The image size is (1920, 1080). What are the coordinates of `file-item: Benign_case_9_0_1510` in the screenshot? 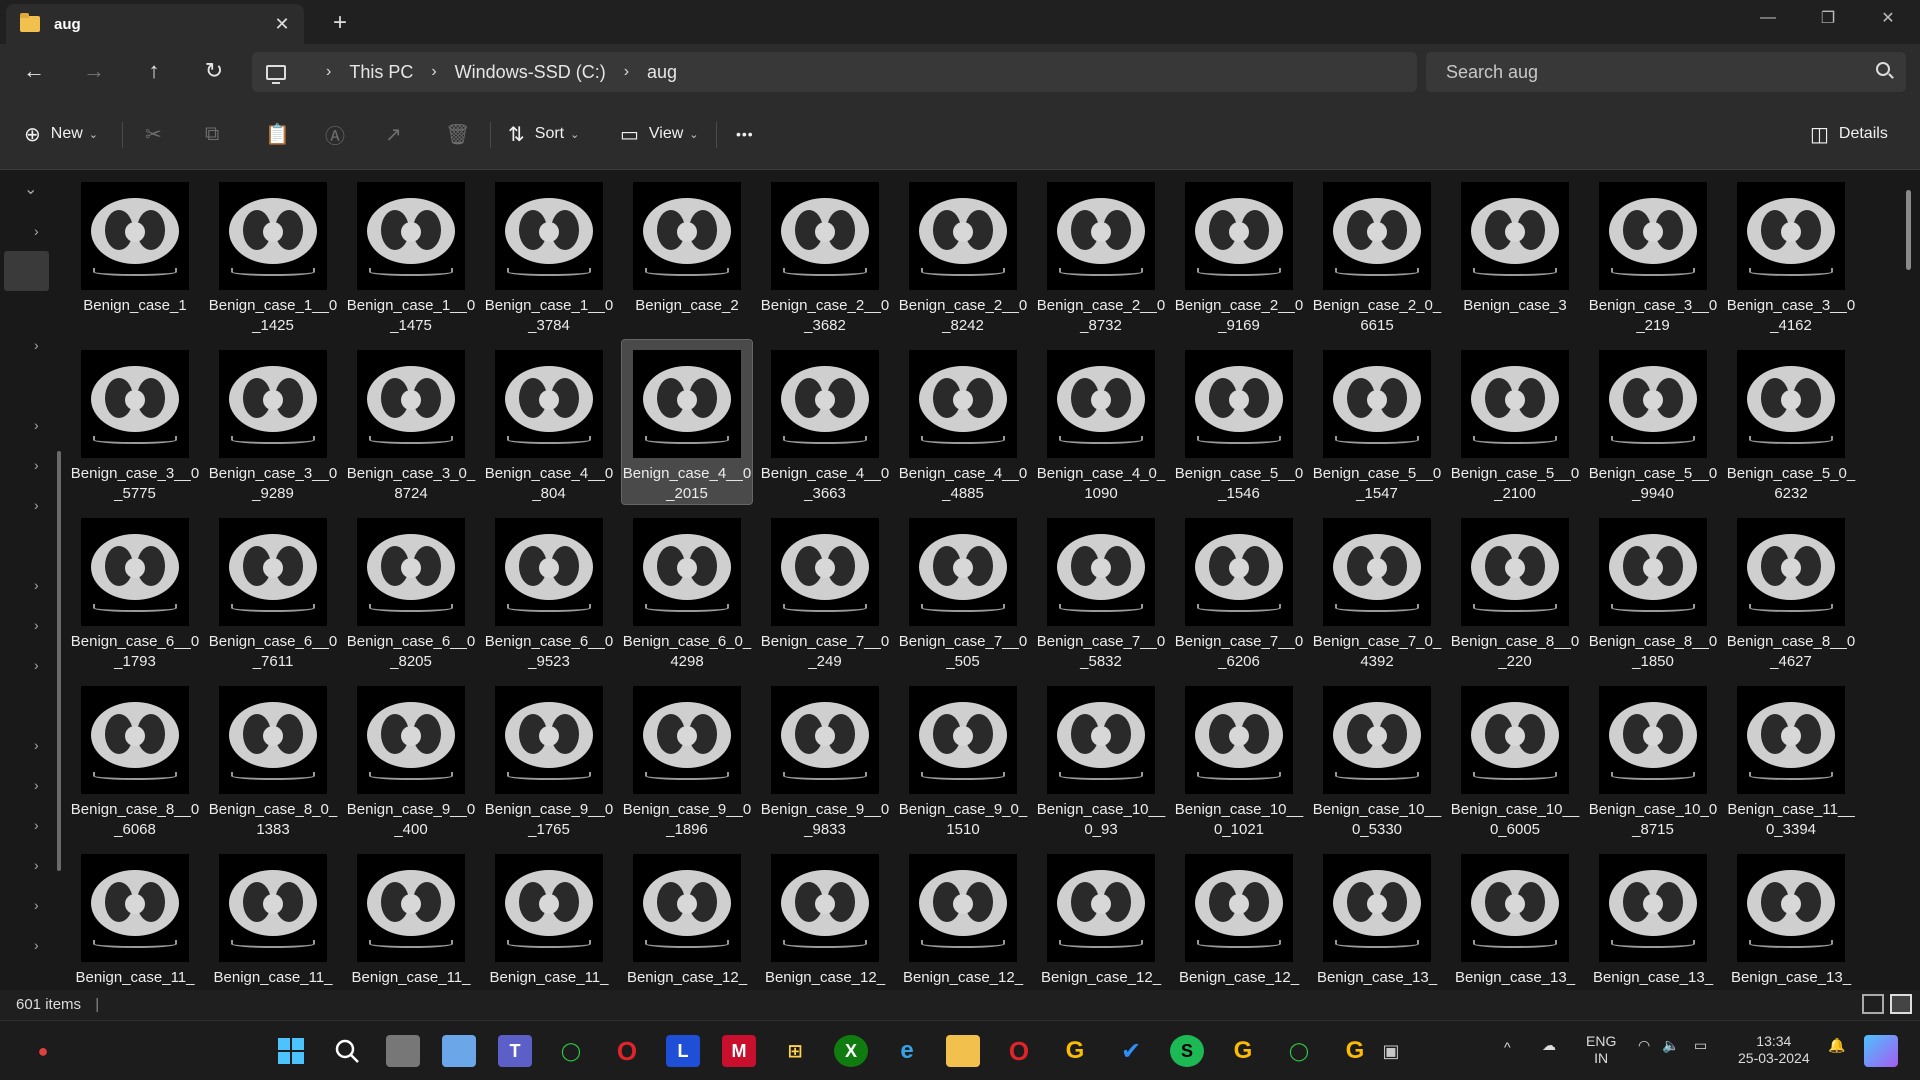 It's located at (963, 758).